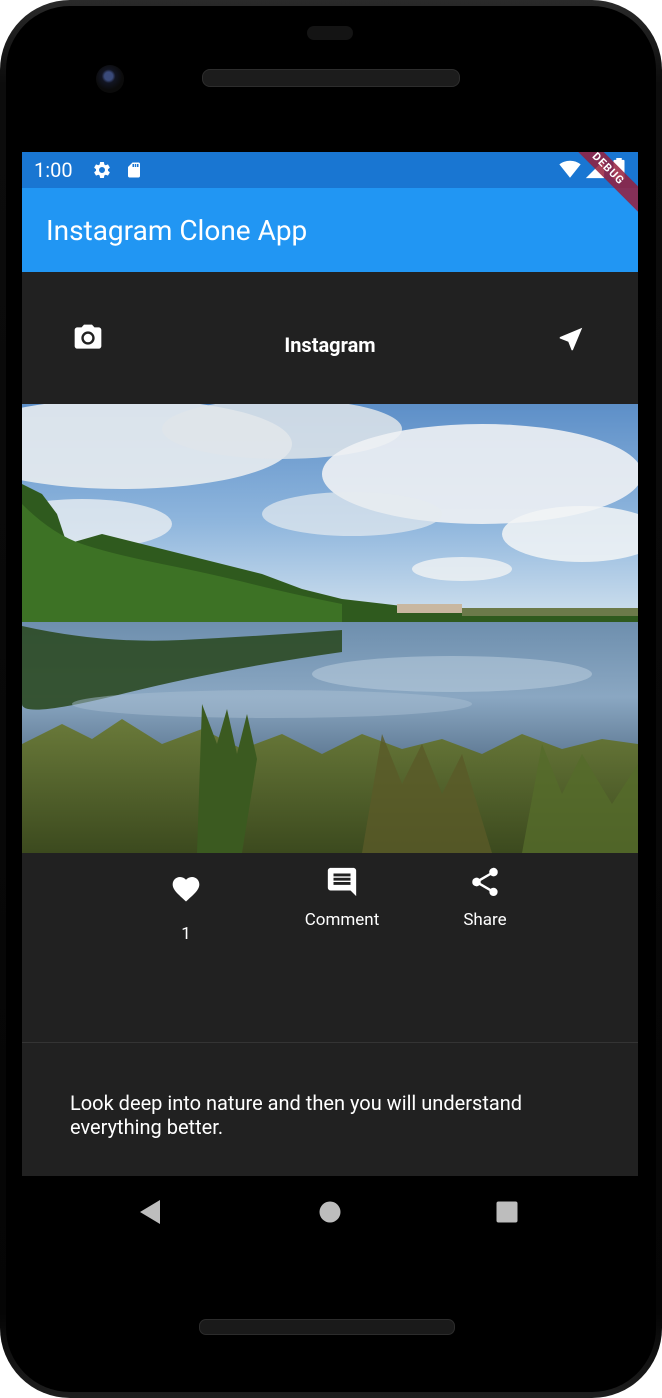 The height and width of the screenshot is (1398, 662). I want to click on back-icon, so click(150, 1214).